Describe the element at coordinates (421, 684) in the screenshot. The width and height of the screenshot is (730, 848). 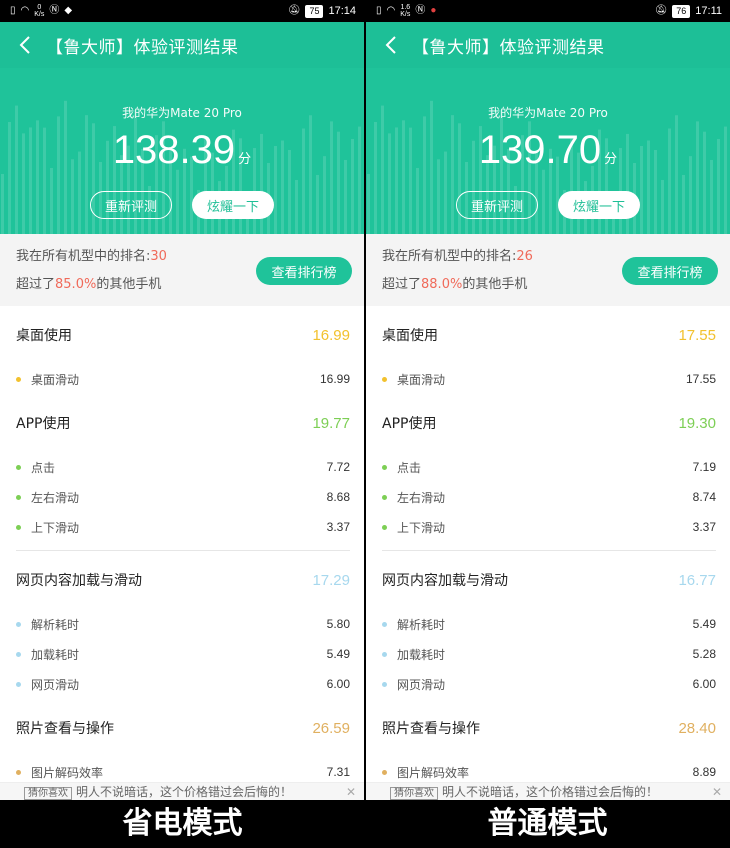
I see `metric-label: 网页滑动` at that location.